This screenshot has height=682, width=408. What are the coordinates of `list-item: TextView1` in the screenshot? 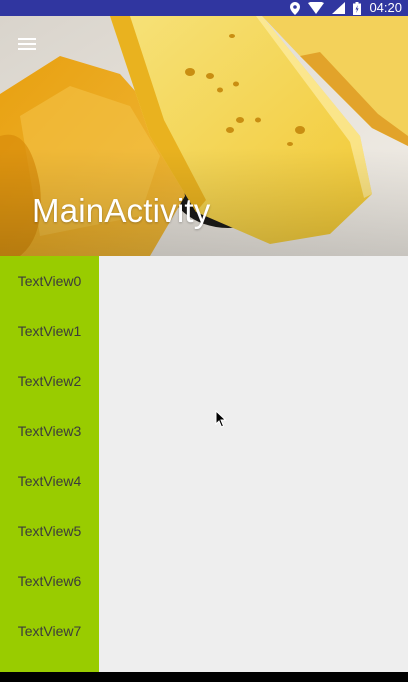 It's located at (49, 331).